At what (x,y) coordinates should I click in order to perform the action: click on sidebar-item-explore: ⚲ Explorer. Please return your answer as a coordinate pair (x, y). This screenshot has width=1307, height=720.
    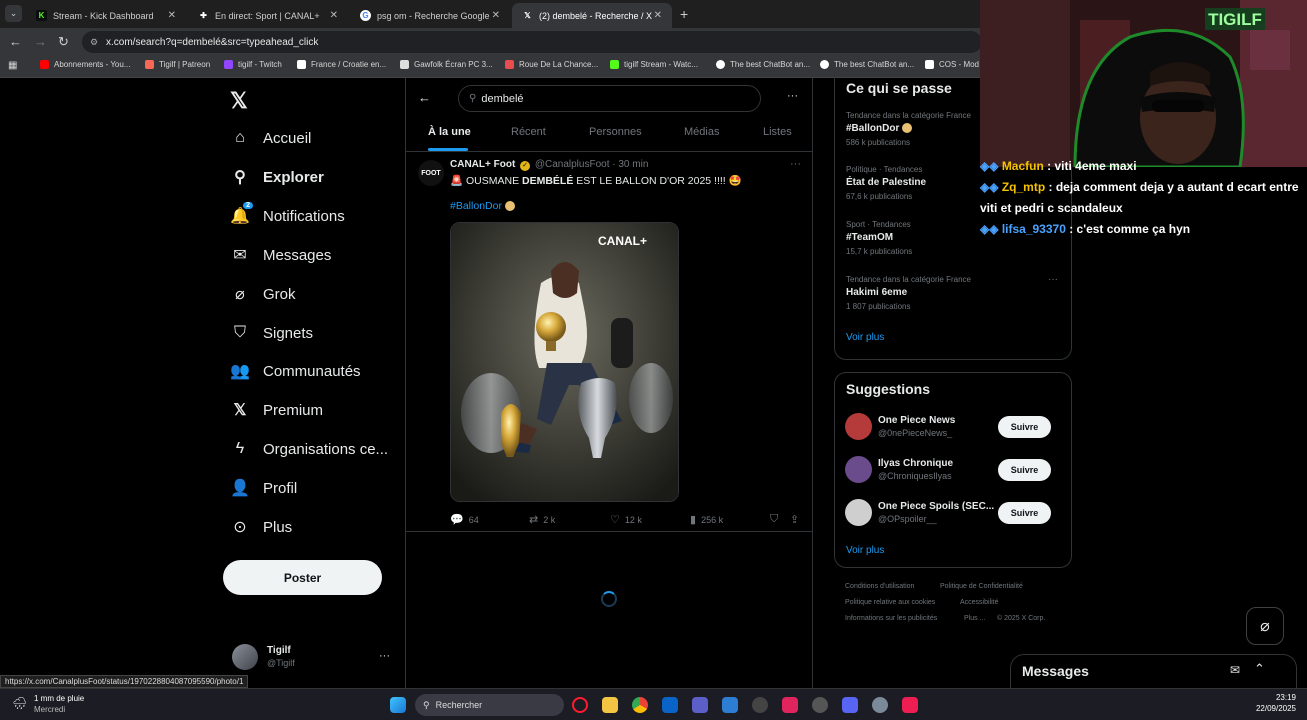
    Looking at the image, I should click on (277, 177).